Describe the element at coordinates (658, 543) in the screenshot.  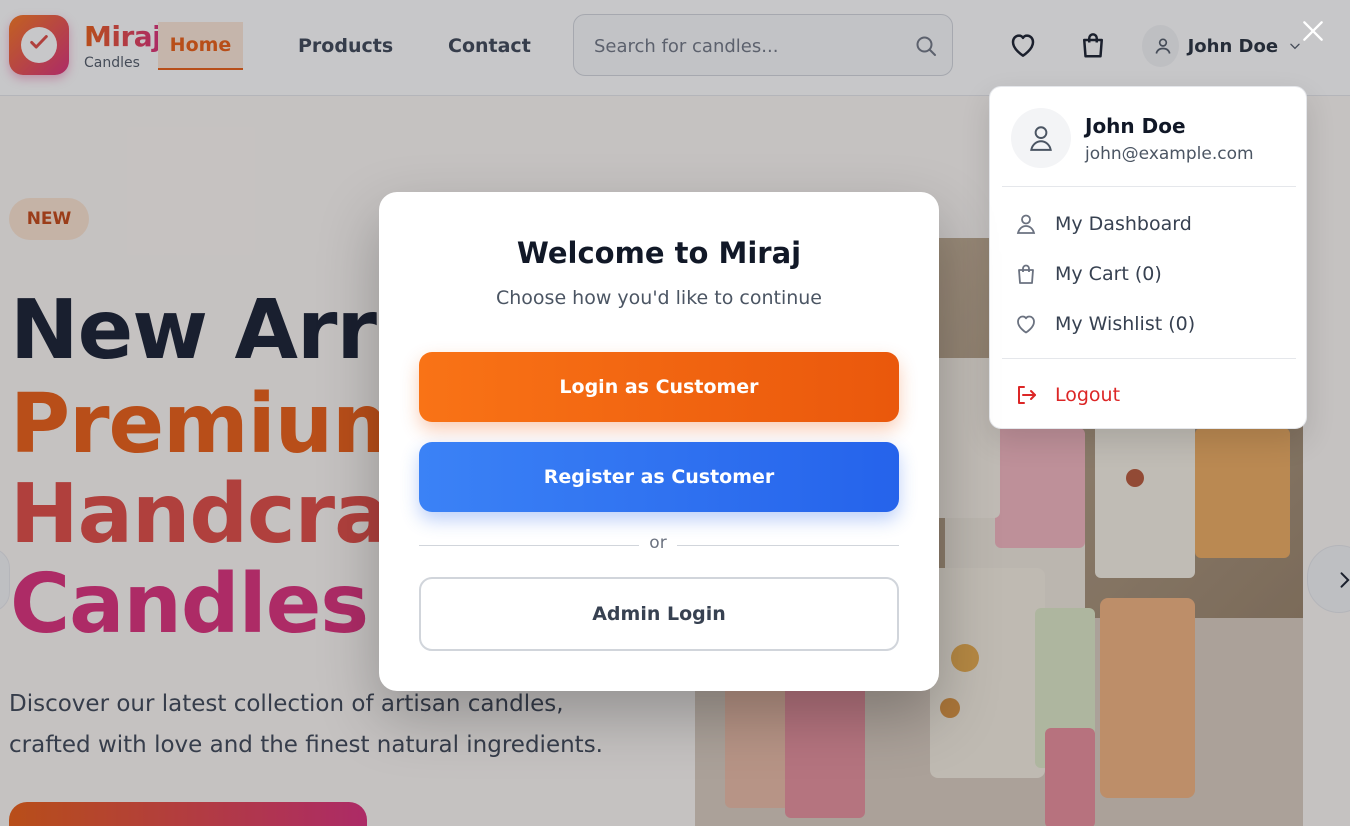
I see `or-label: or` at that location.